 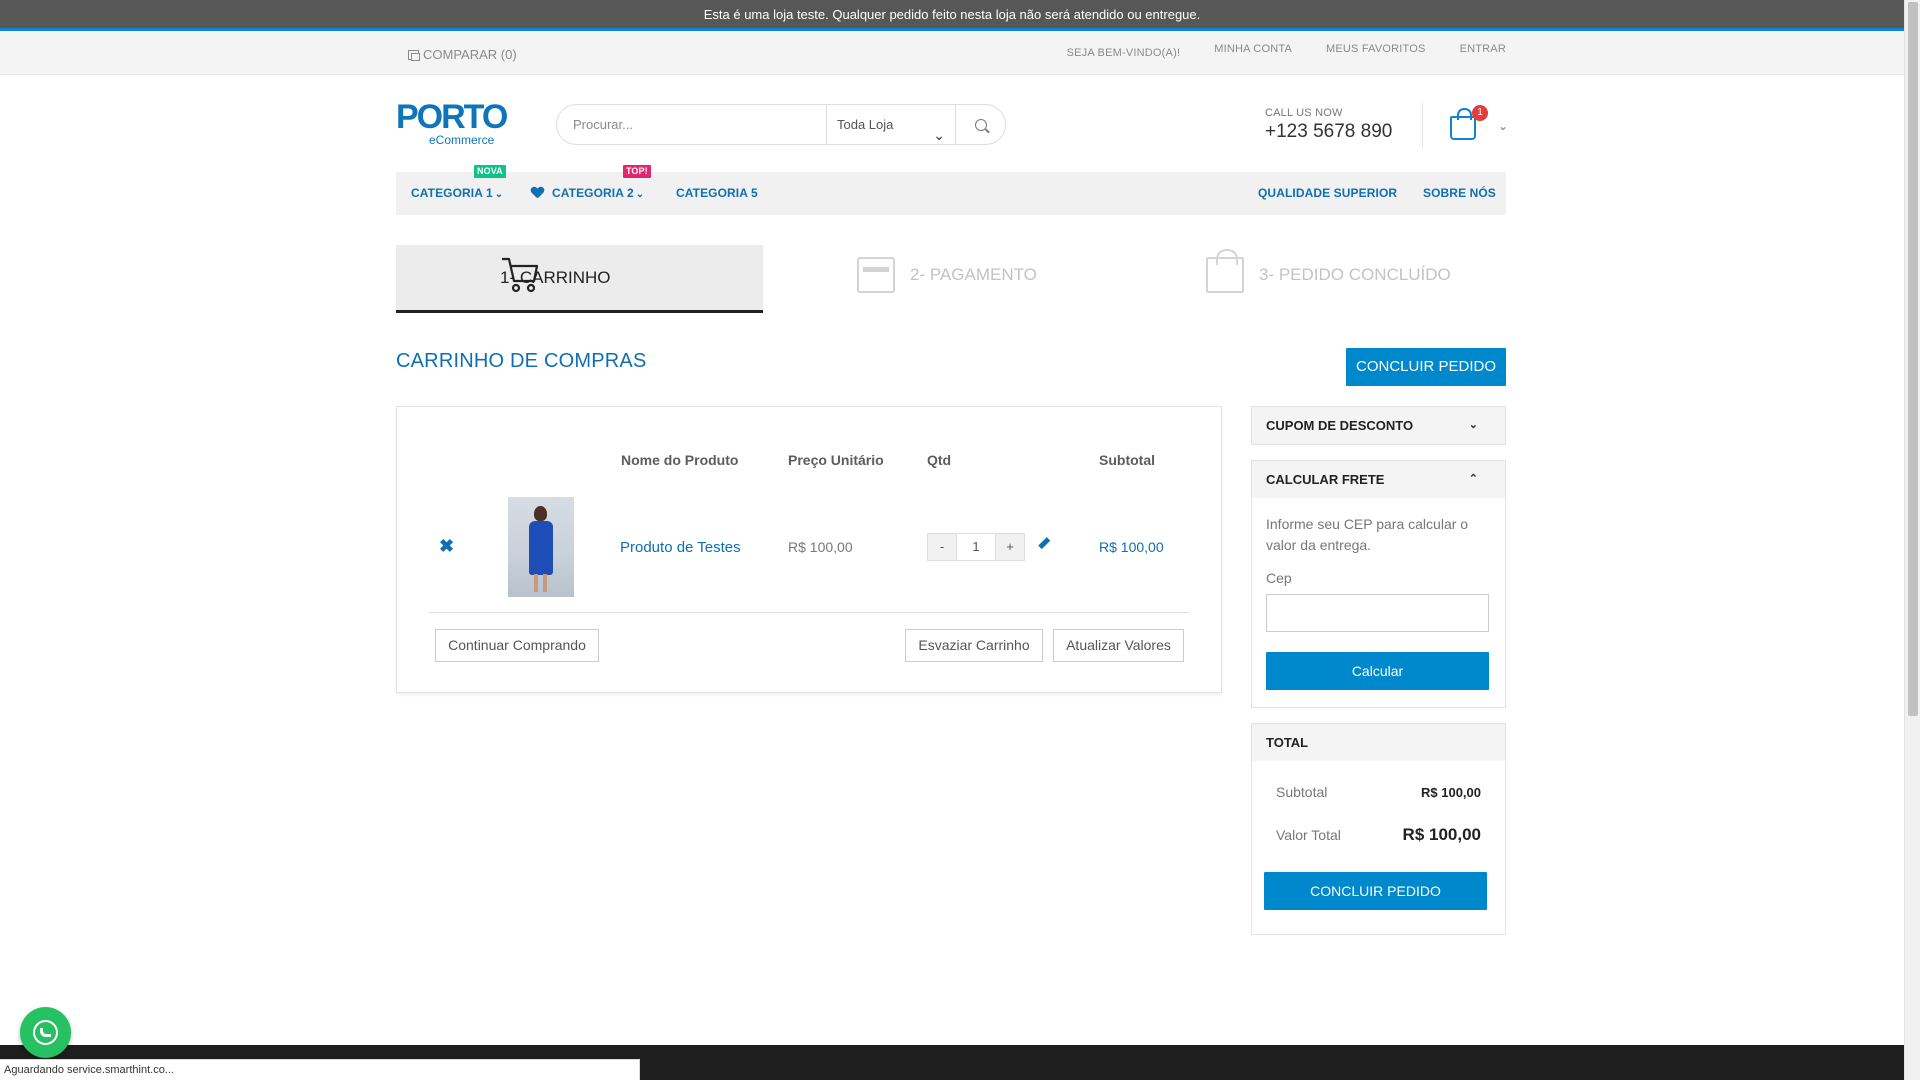 What do you see at coordinates (1375, 891) in the screenshot?
I see `checkout-button-bottom: CONCLUIR PEDIDO` at bounding box center [1375, 891].